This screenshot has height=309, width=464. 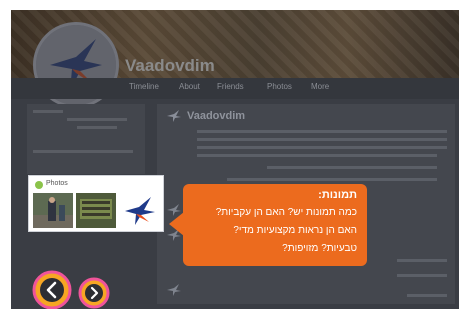 What do you see at coordinates (216, 116) in the screenshot?
I see `feed-page-title: Vaadovdim` at bounding box center [216, 116].